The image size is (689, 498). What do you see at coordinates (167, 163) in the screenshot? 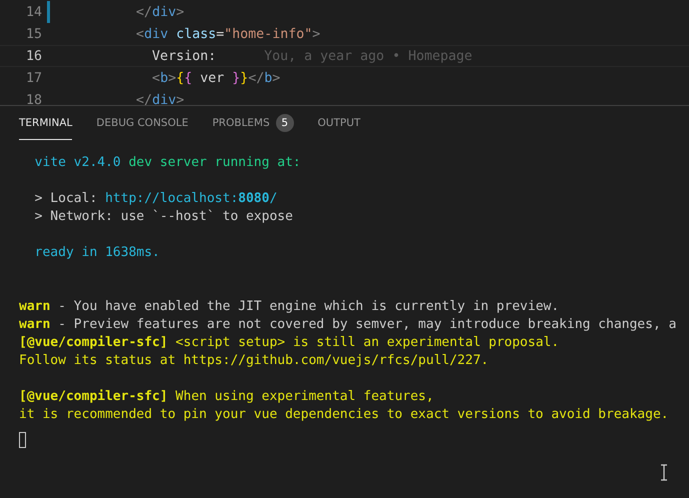
I see `terminal-line: vite v2.4.0 dev server running at:` at bounding box center [167, 163].